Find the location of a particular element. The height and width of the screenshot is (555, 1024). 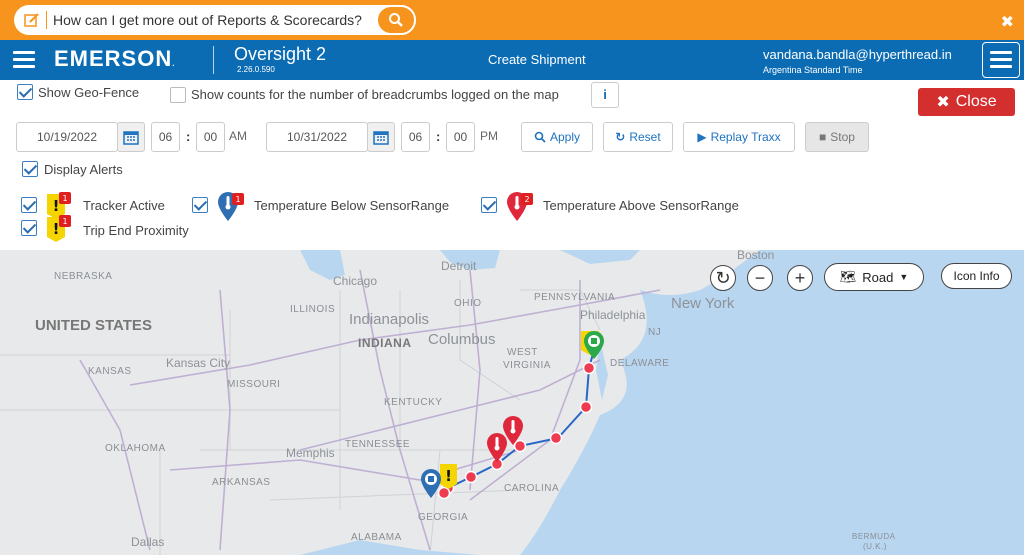

close-button: ✖ Close is located at coordinates (966, 102).